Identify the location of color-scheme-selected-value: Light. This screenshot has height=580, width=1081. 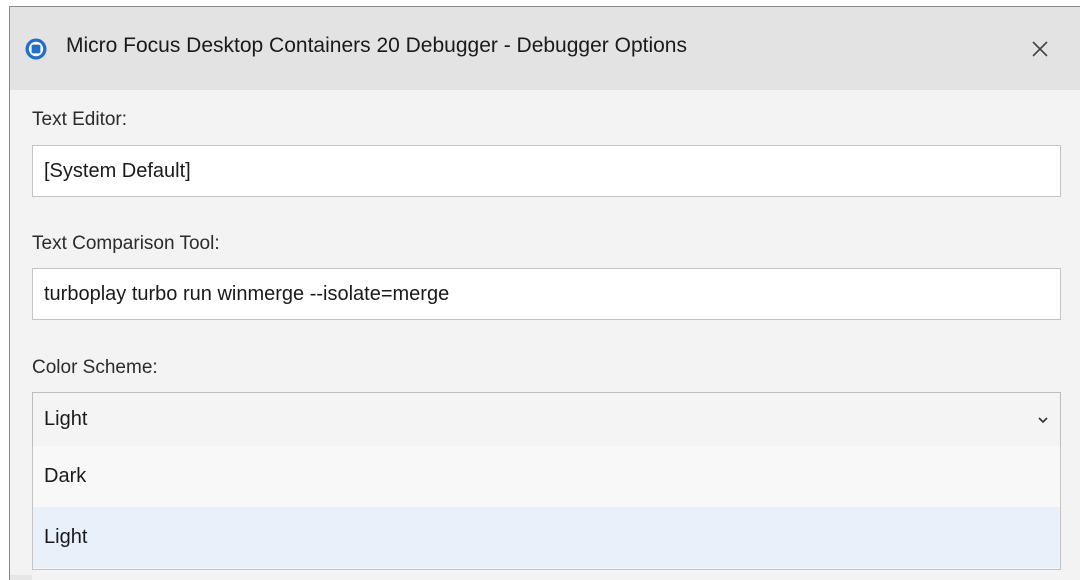
(66, 419).